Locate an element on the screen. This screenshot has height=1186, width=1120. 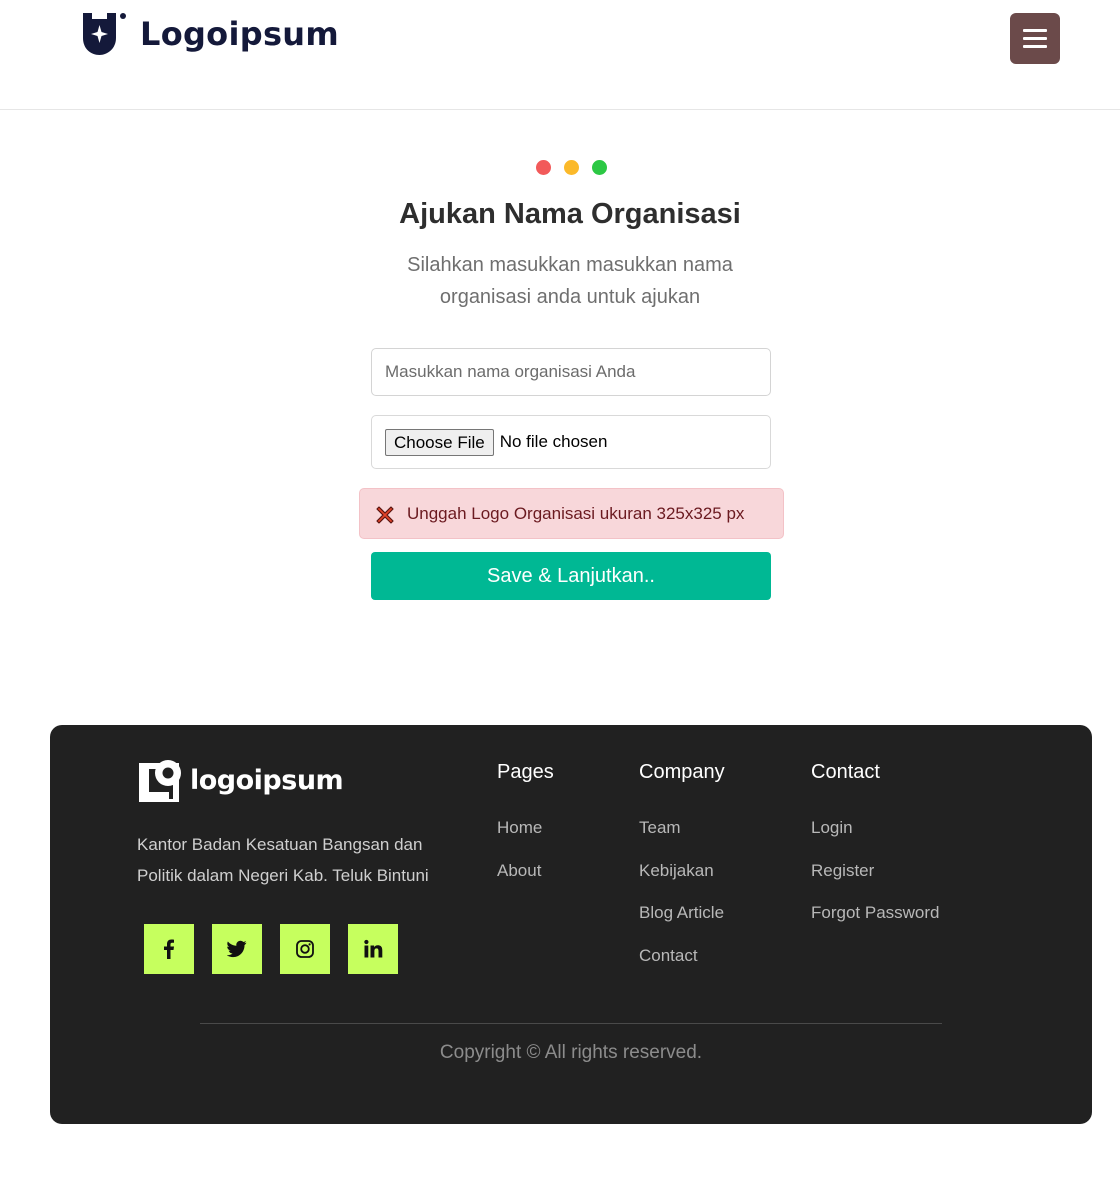
linkedin-icon is located at coordinates (373, 948).